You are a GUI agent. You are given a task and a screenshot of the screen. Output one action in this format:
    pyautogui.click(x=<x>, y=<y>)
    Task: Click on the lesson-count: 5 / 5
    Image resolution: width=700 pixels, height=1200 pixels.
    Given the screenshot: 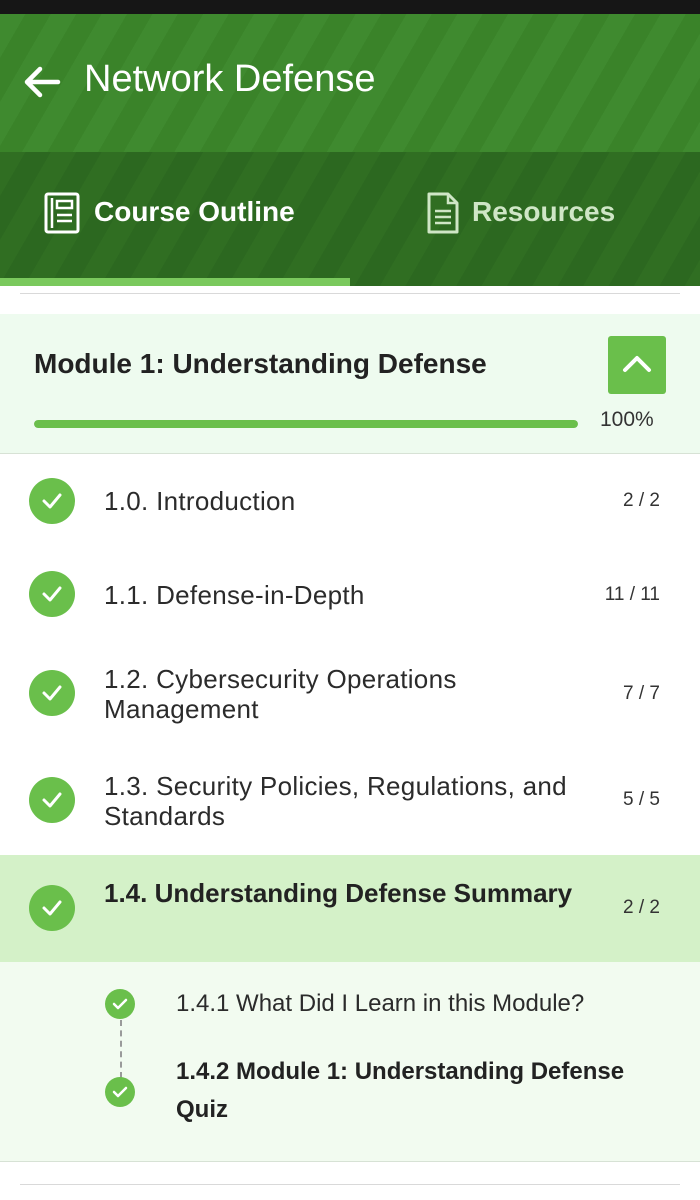 What is the action you would take?
    pyautogui.click(x=641, y=799)
    